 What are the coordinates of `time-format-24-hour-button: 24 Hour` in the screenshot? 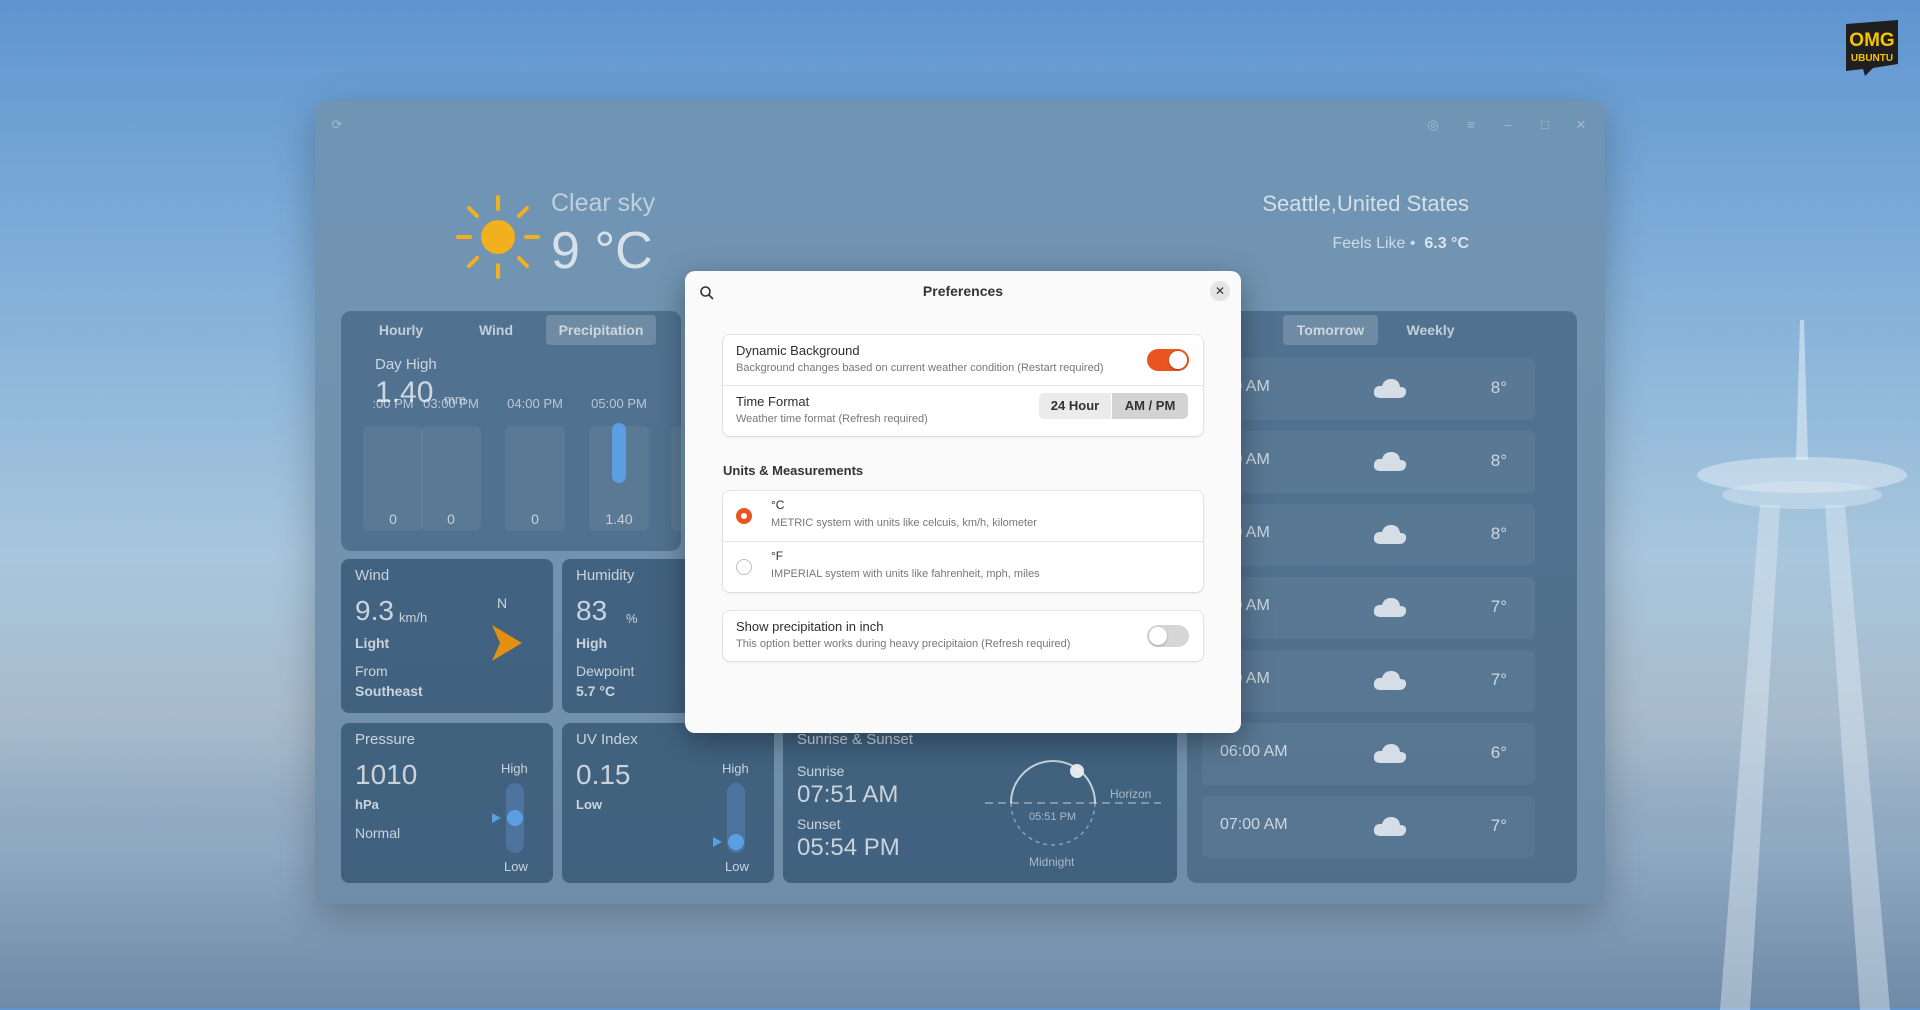 It's located at (1075, 406).